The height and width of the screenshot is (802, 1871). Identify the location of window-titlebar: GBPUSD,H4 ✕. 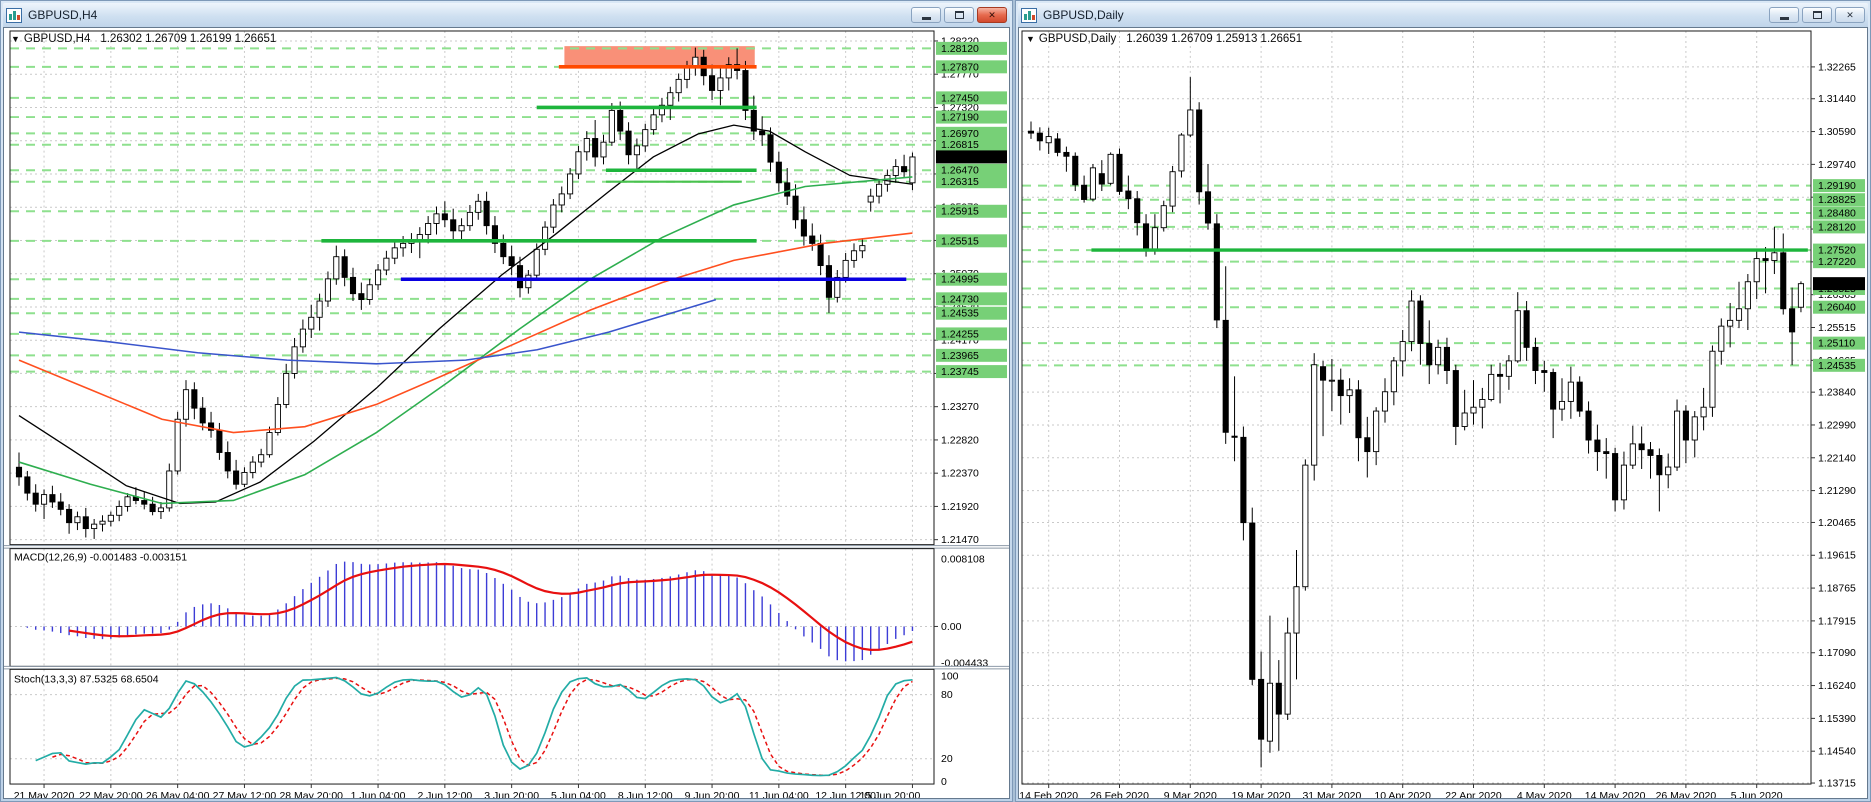
(506, 15).